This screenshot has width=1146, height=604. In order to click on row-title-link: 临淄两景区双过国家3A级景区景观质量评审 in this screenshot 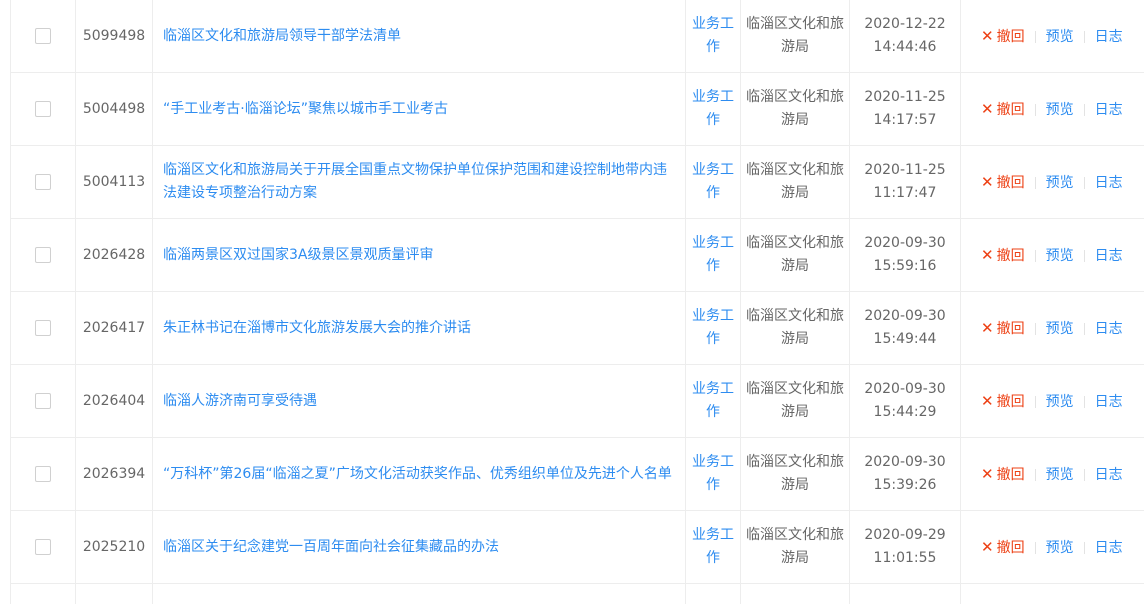, I will do `click(419, 255)`.